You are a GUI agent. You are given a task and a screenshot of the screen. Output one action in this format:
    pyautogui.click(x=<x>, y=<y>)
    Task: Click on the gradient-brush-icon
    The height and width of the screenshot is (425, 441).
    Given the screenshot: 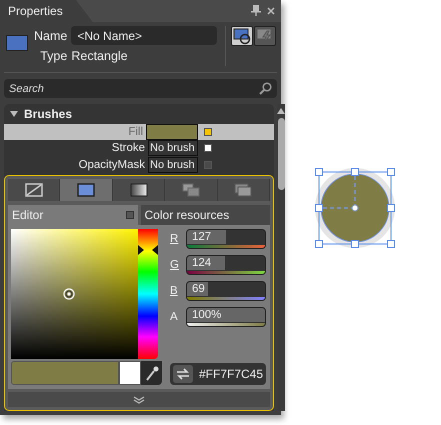 What is the action you would take?
    pyautogui.click(x=139, y=189)
    